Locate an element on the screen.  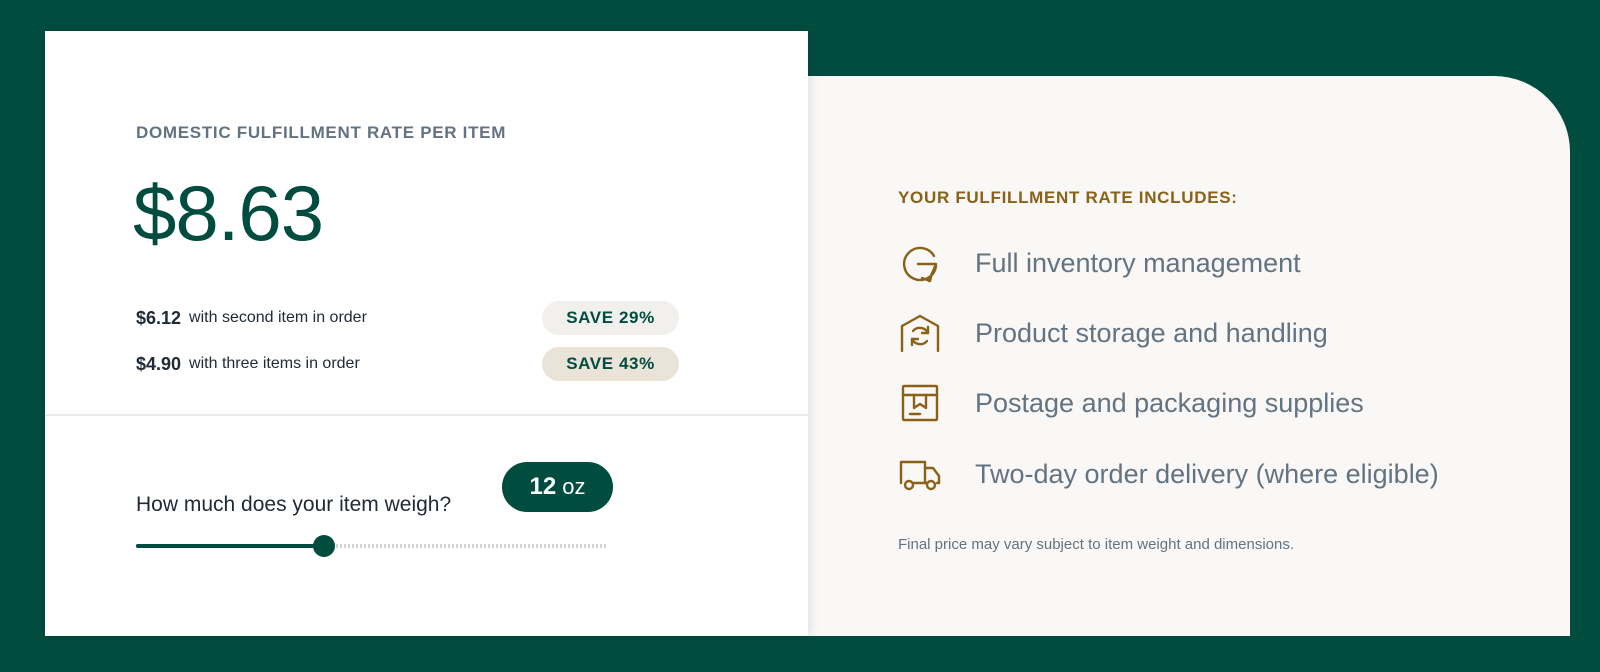
save-badge: SAVE 43% is located at coordinates (610, 364).